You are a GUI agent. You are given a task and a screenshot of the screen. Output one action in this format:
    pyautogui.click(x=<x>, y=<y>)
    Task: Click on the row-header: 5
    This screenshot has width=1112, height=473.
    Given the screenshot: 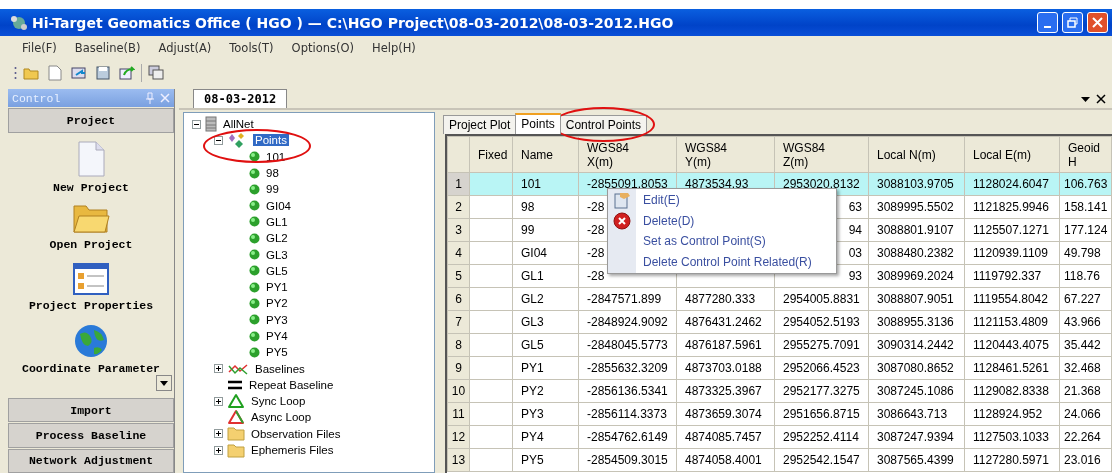 What is the action you would take?
    pyautogui.click(x=458, y=276)
    